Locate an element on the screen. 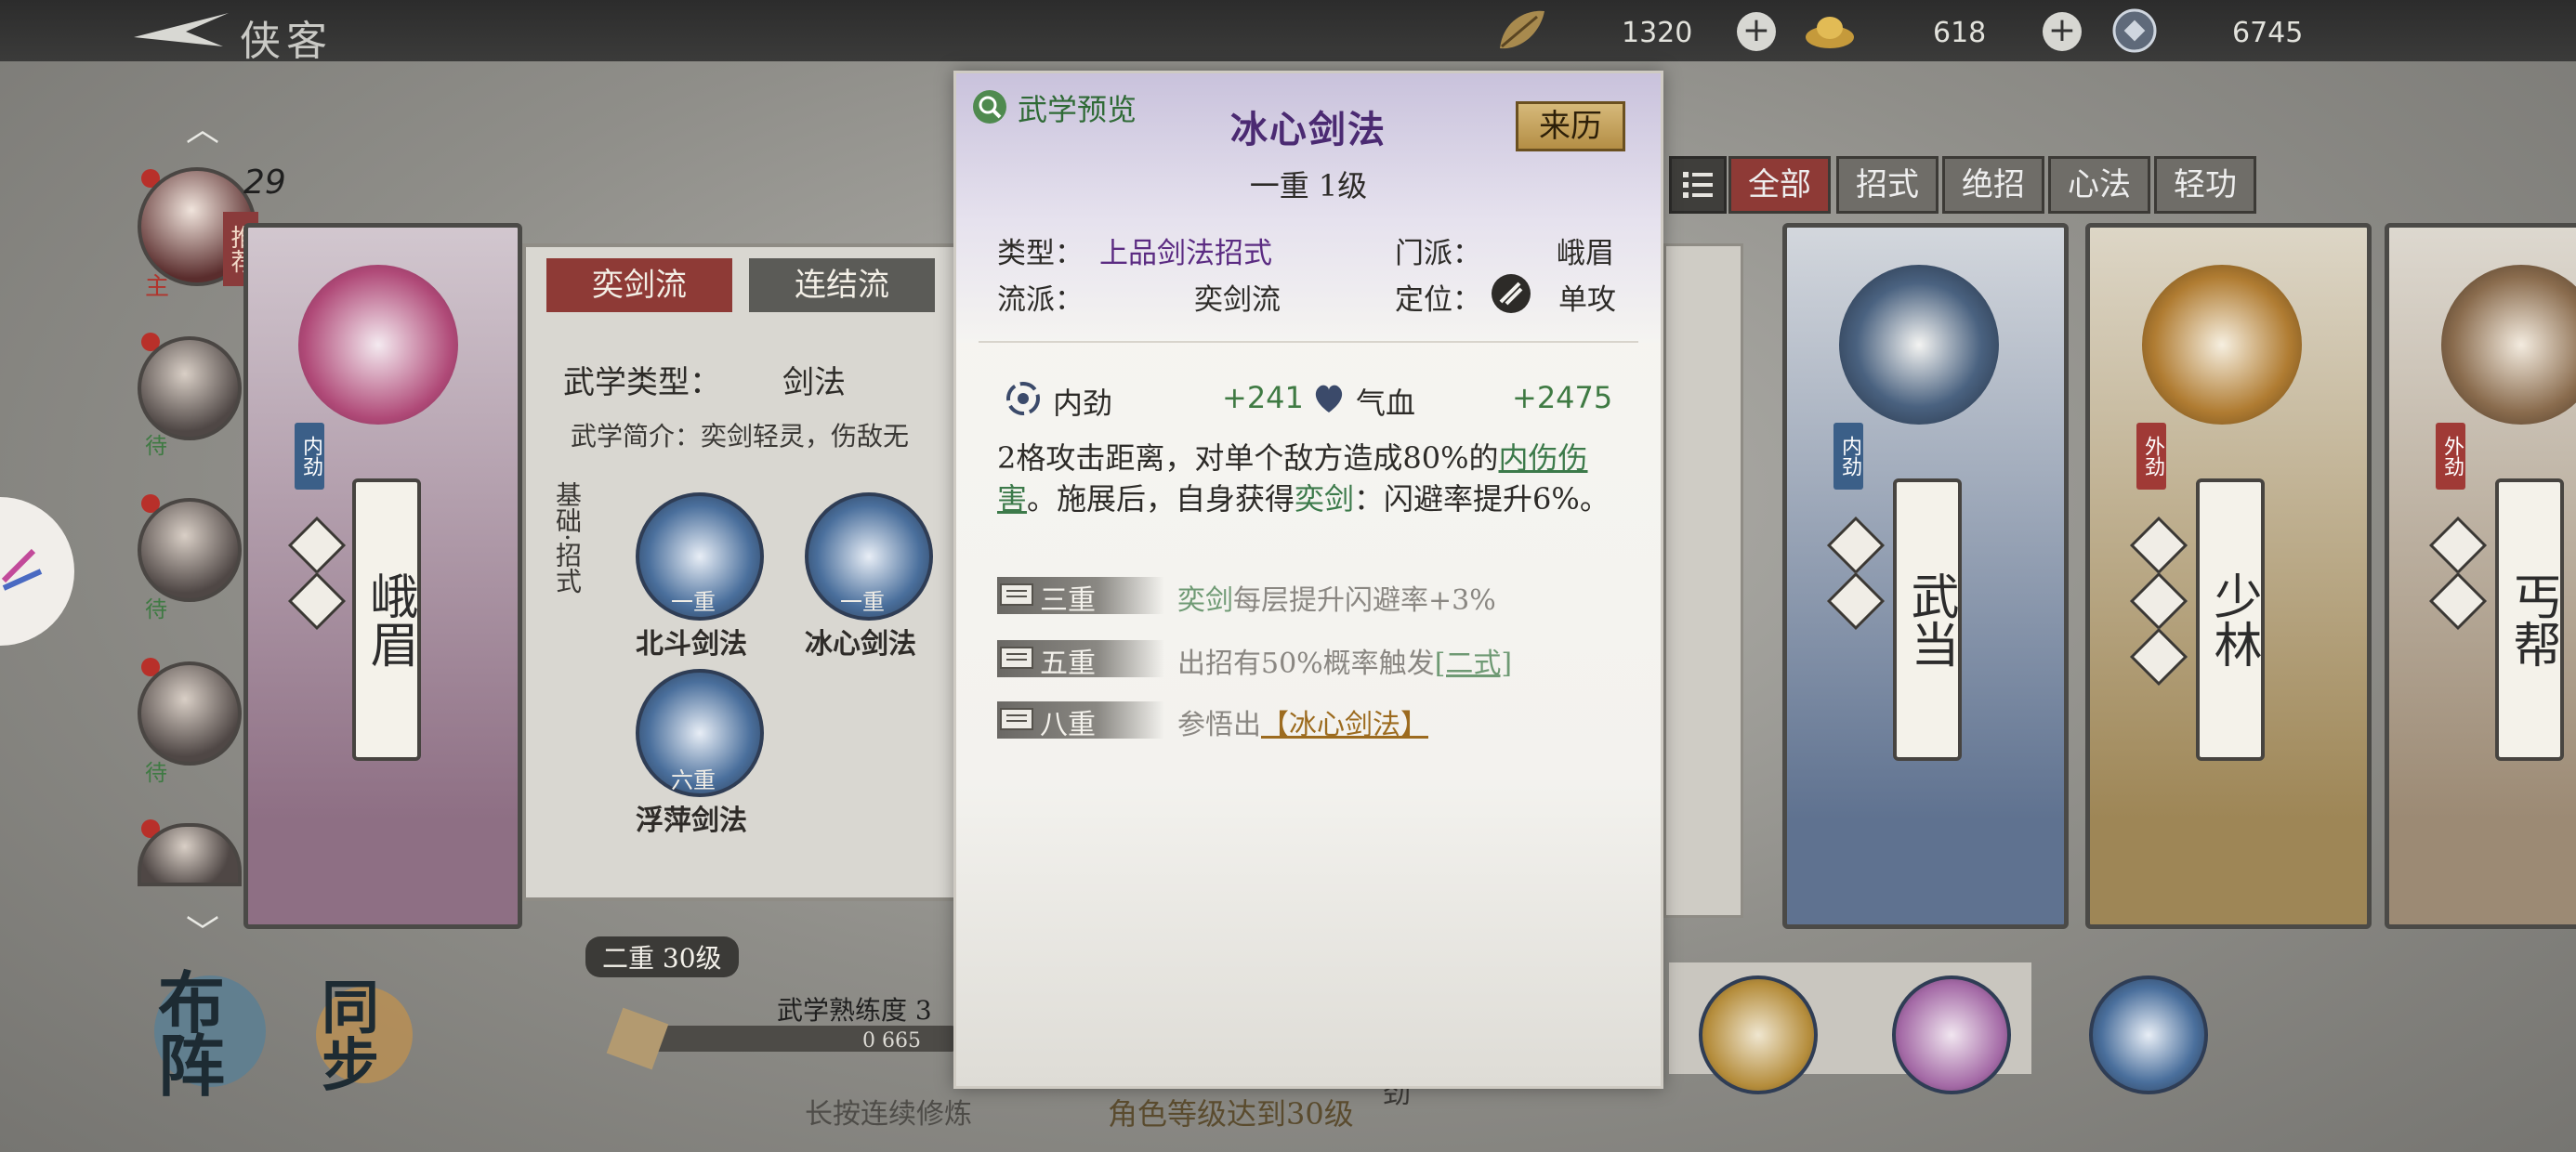 Image resolution: width=2576 pixels, height=1152 pixels. sect-name-banner: 武当 is located at coordinates (1927, 619).